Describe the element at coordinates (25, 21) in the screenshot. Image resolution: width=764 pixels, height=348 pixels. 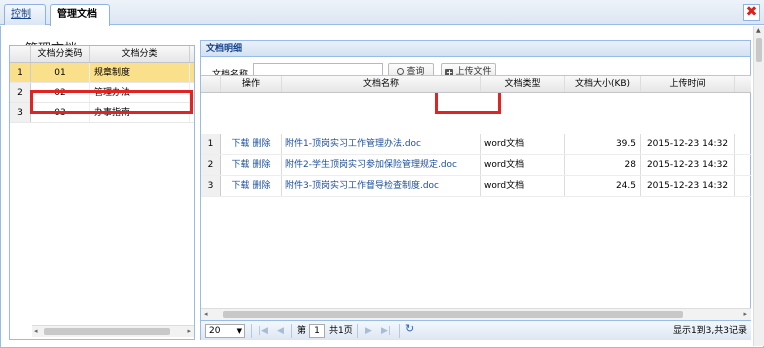
I see `tab-console: 控制台` at that location.